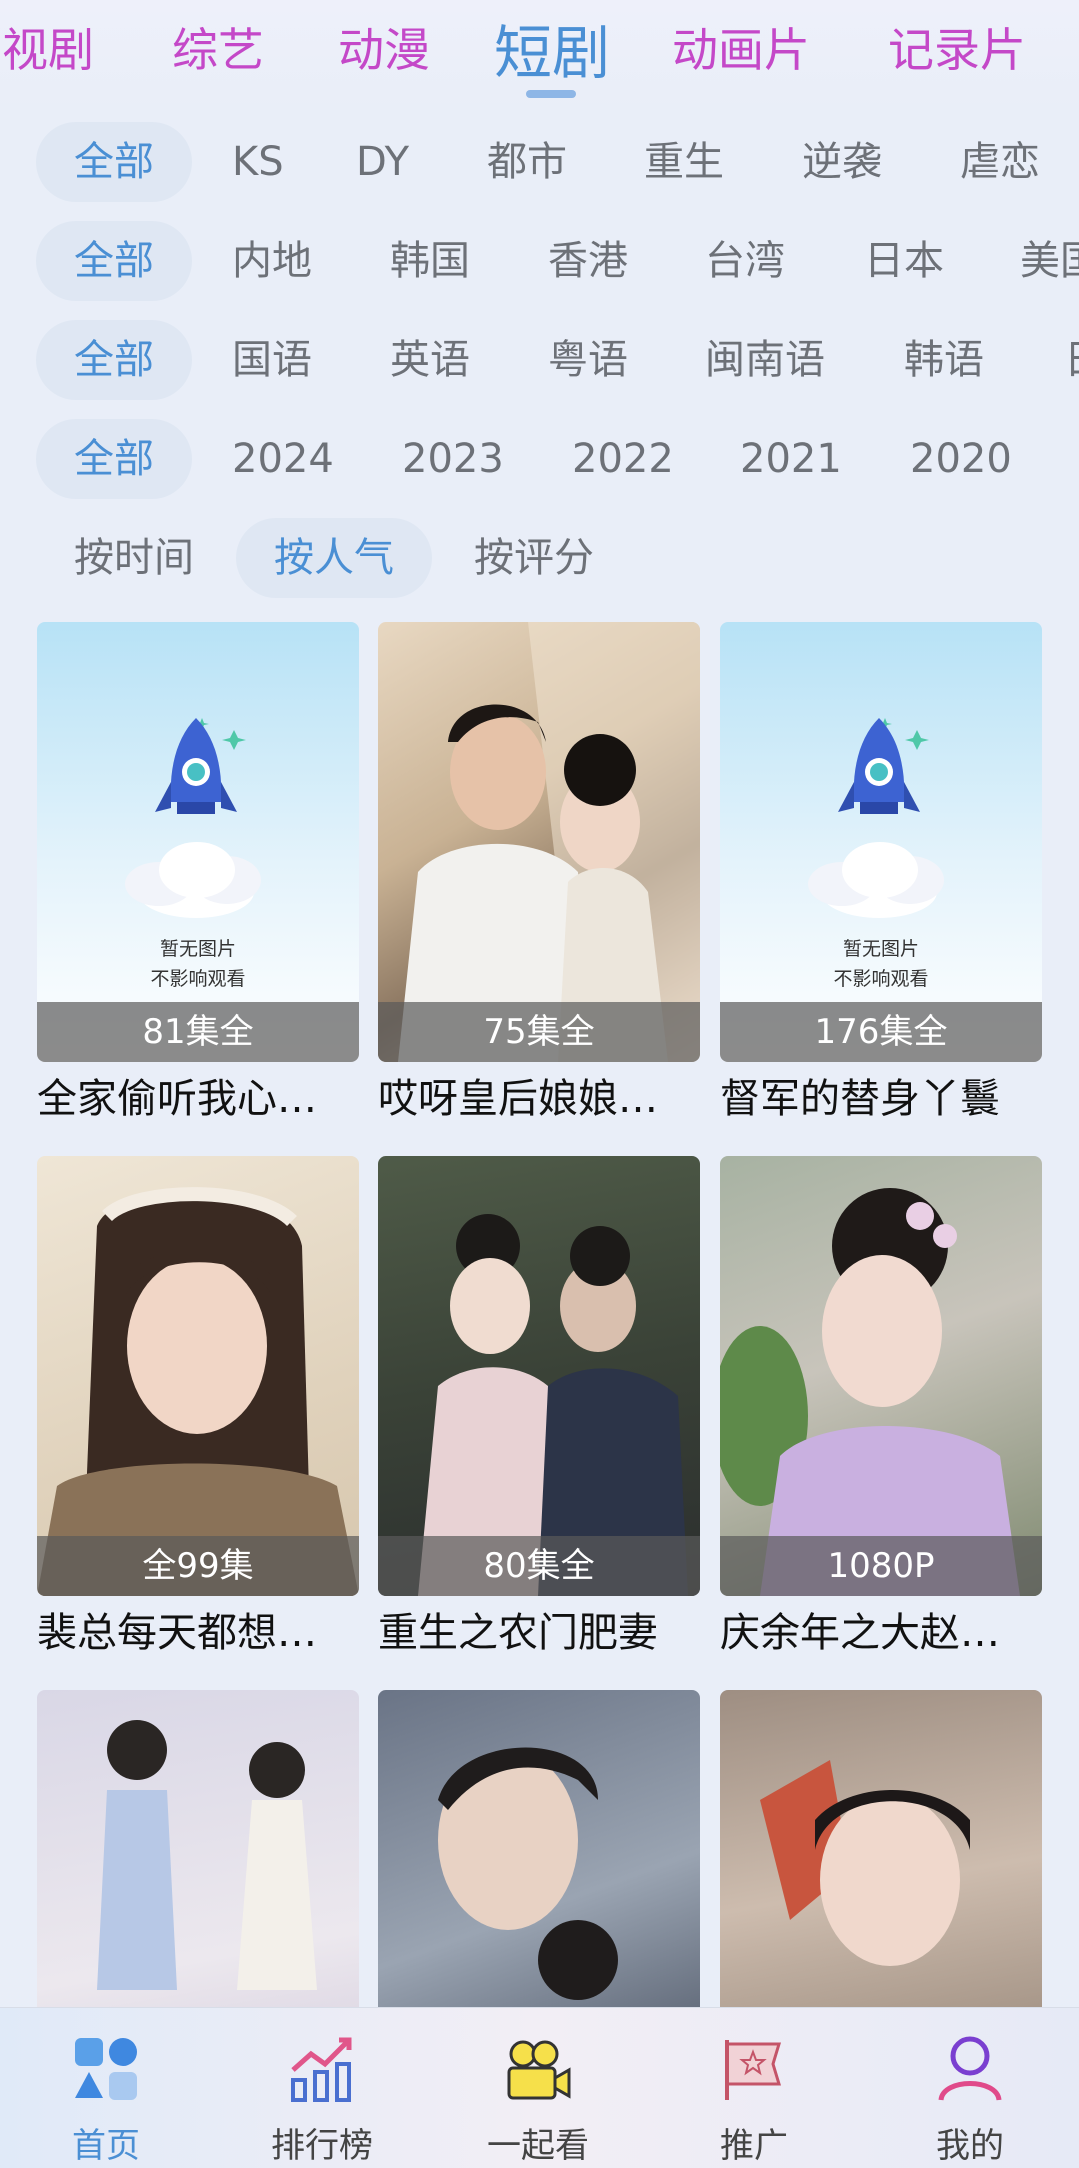 This screenshot has width=1079, height=2168. I want to click on episode-badge: 80集全, so click(539, 1566).